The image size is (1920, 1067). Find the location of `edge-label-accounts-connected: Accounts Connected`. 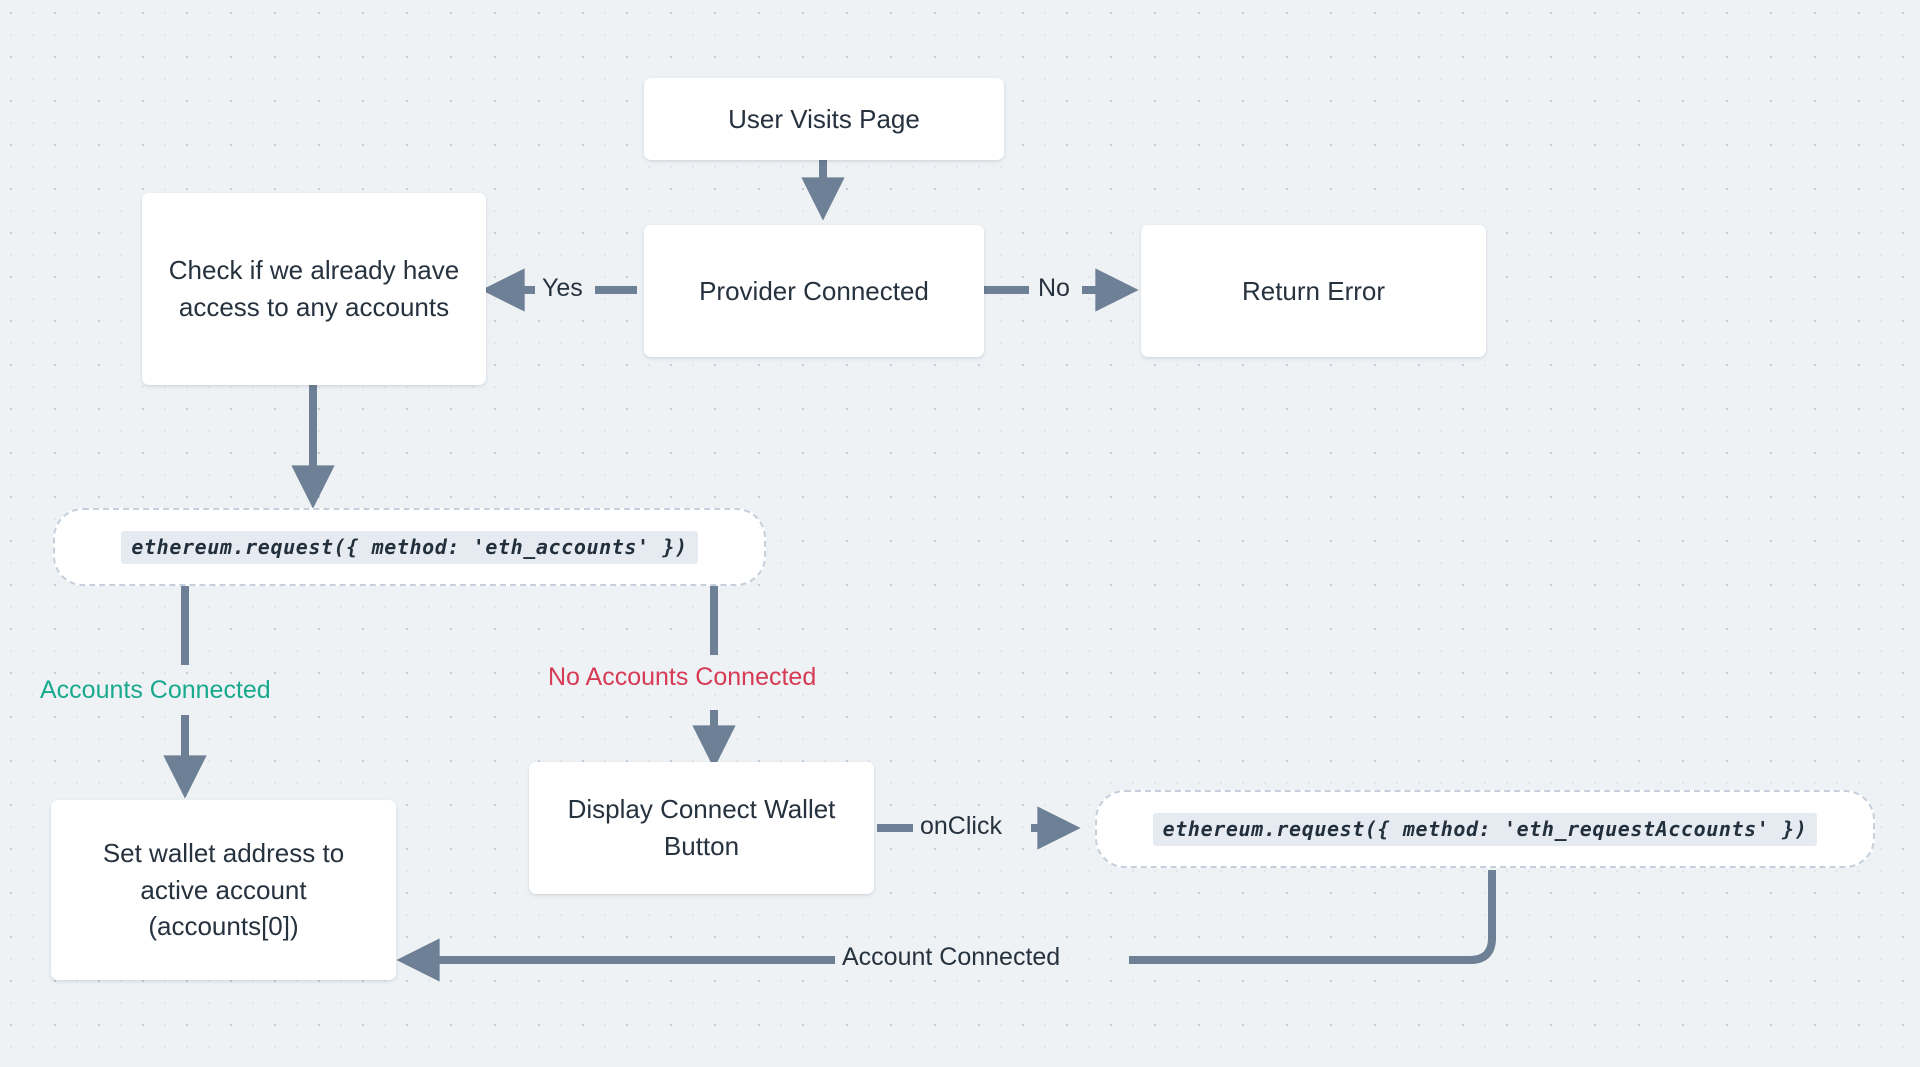

edge-label-accounts-connected: Accounts Connected is located at coordinates (155, 690).